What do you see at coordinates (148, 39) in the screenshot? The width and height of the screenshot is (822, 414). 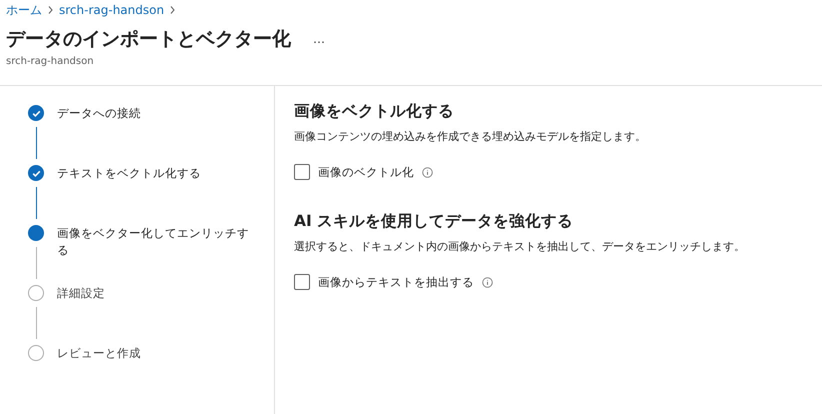 I see `page-title: データのインポートとベクター化` at bounding box center [148, 39].